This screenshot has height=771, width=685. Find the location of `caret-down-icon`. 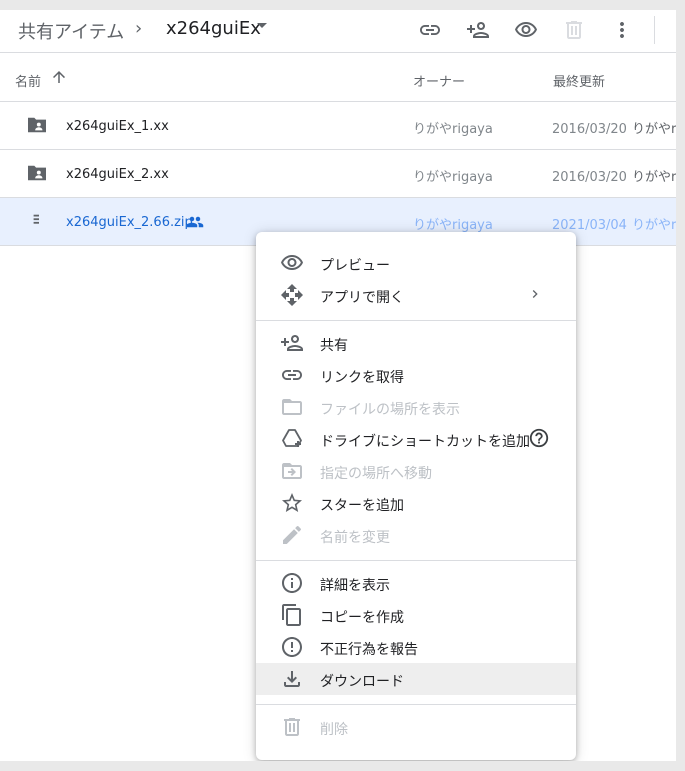

caret-down-icon is located at coordinates (262, 25).